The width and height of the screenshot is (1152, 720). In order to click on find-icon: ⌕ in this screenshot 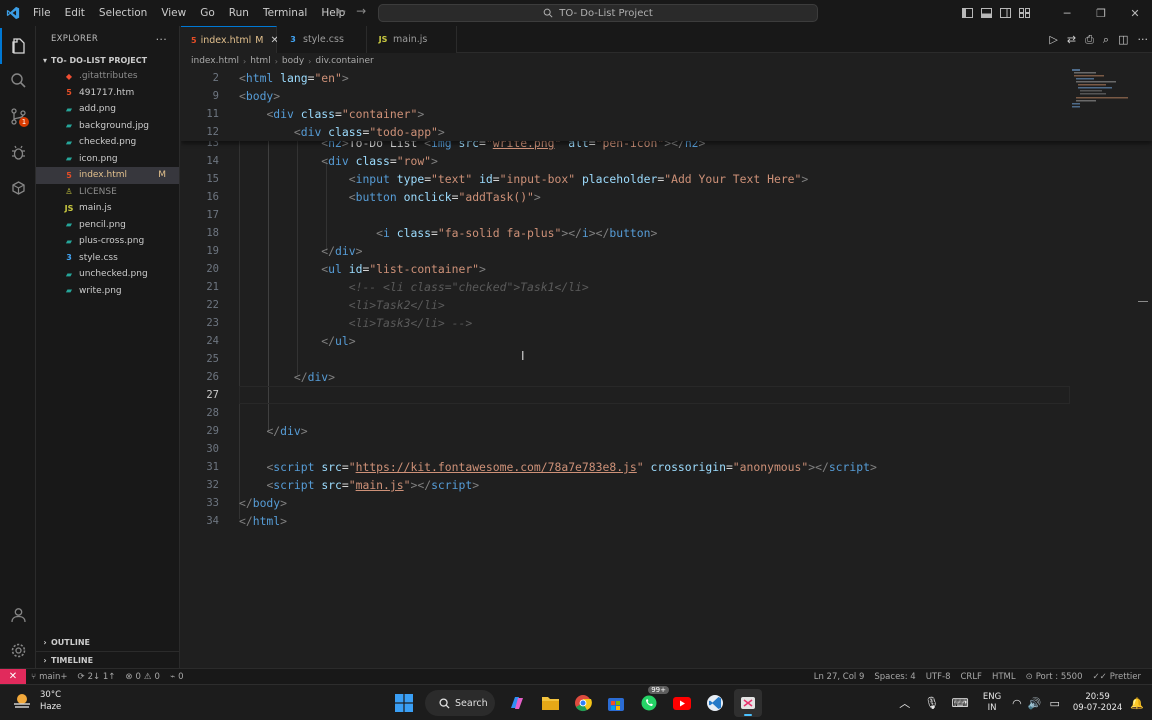, I will do `click(1106, 40)`.